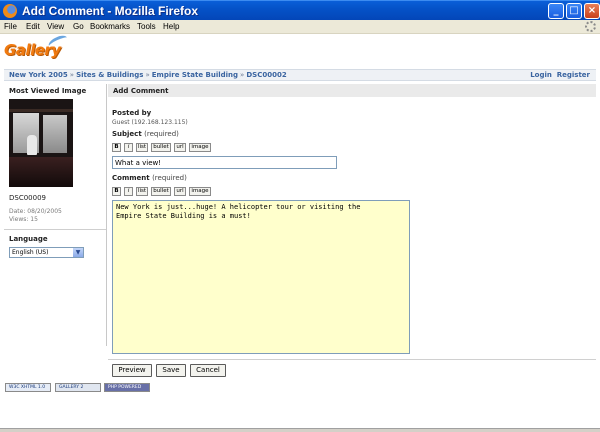  Describe the element at coordinates (161, 191) in the screenshot. I see `comment-bullet-button: bullet` at that location.